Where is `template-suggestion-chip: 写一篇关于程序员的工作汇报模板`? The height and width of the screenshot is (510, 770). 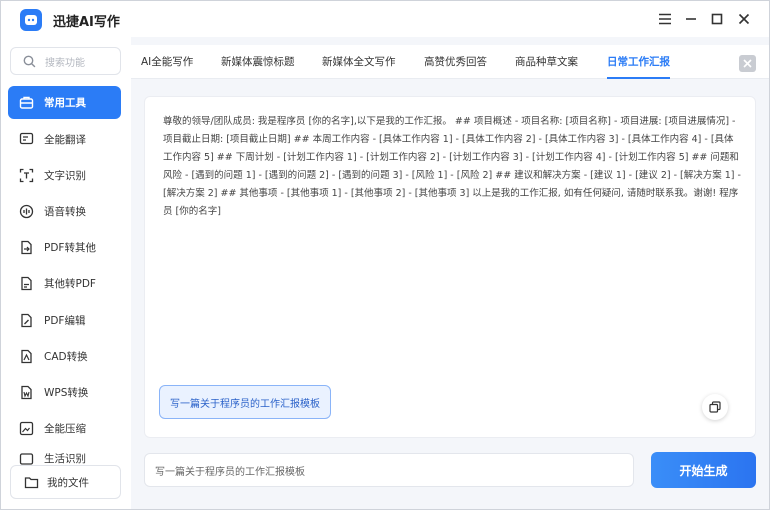
template-suggestion-chip: 写一篇关于程序员的工作汇报模板 is located at coordinates (245, 402).